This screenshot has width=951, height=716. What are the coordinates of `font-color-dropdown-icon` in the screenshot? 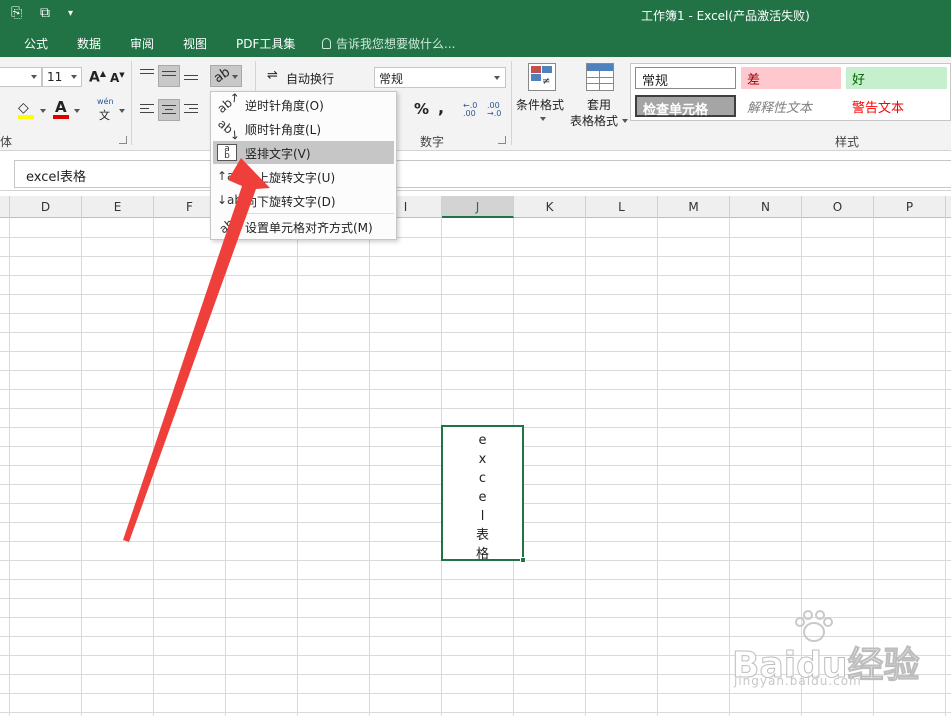 It's located at (76, 111).